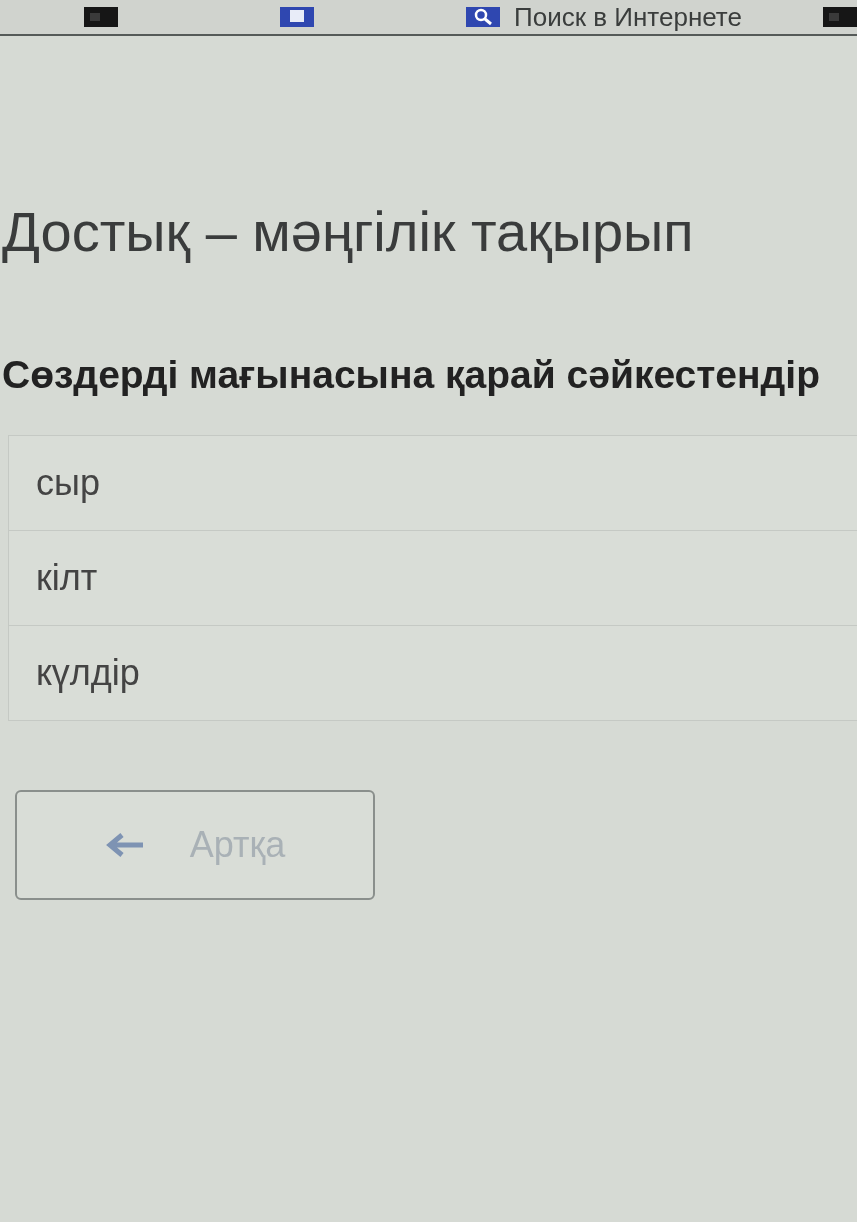  What do you see at coordinates (348, 232) in the screenshot?
I see `page-title: Достық – мәңгілік тақырып` at bounding box center [348, 232].